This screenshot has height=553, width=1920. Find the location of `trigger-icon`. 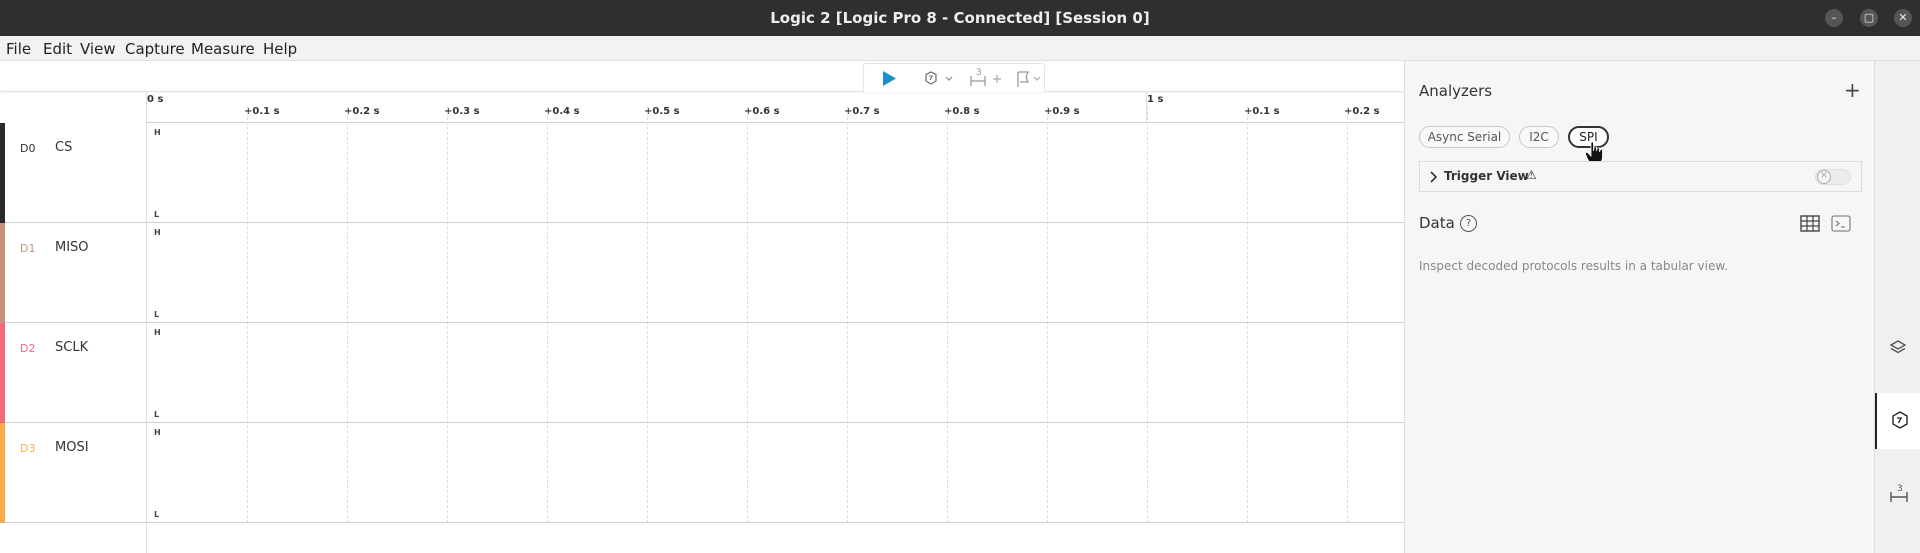

trigger-icon is located at coordinates (939, 78).